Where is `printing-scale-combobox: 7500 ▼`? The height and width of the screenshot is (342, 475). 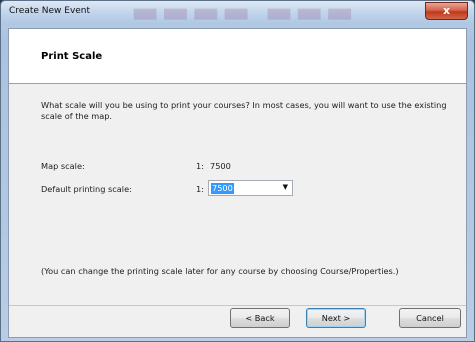 printing-scale-combobox: 7500 ▼ is located at coordinates (250, 188).